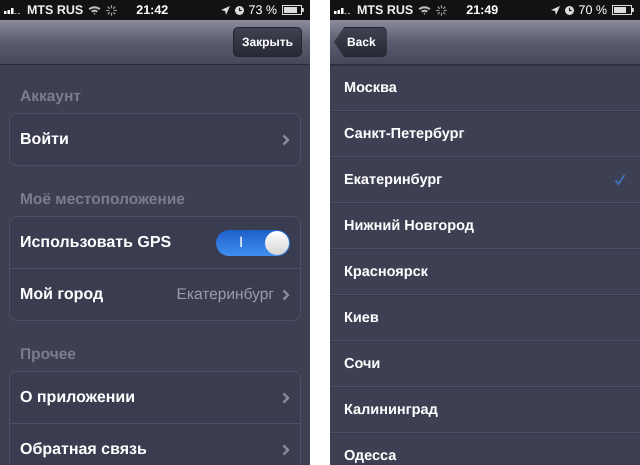 The height and width of the screenshot is (465, 640). I want to click on row-label: Мой город, so click(62, 295).